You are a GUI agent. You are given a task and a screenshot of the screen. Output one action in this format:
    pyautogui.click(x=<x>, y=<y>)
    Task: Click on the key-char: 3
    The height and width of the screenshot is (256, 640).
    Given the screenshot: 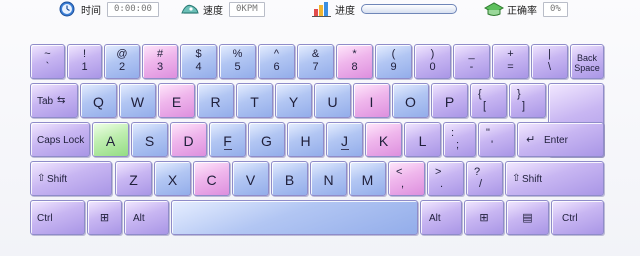 What is the action you would take?
    pyautogui.click(x=160, y=67)
    